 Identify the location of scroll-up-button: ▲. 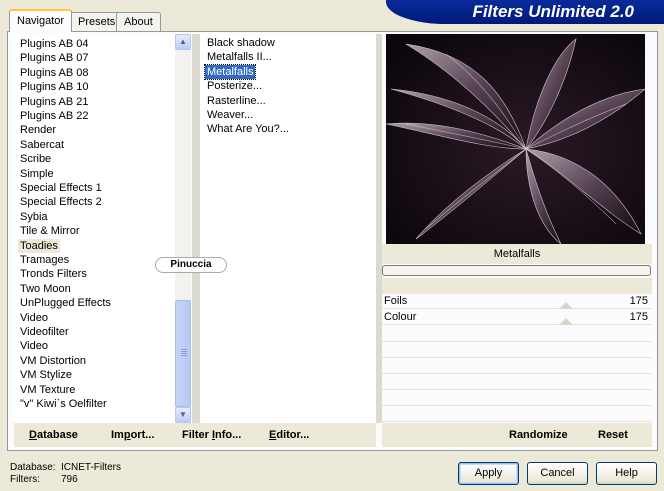
(183, 42).